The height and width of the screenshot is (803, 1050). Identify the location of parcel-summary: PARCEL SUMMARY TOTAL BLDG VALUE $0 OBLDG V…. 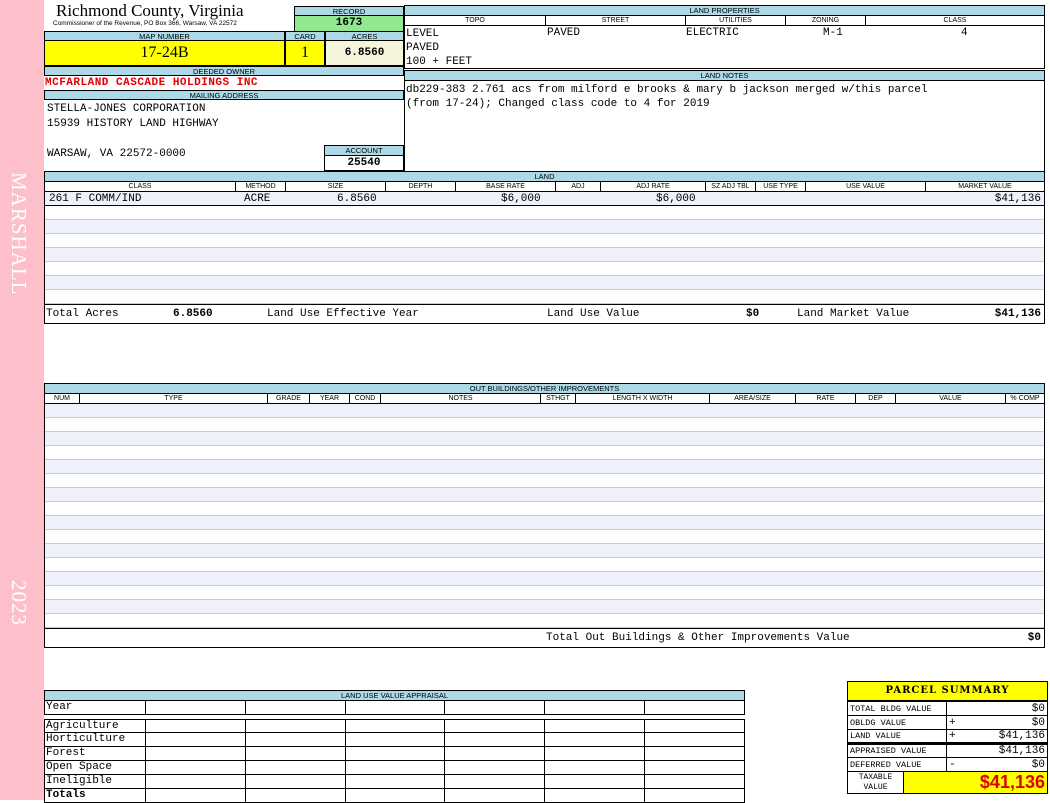
(947, 737).